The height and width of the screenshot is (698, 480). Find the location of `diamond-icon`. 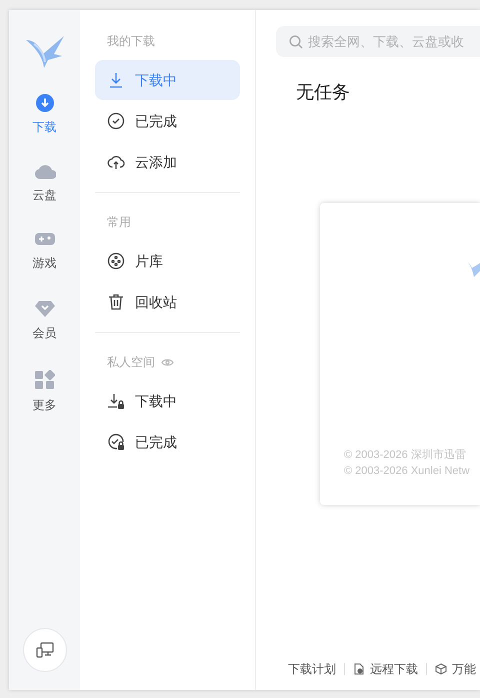

diamond-icon is located at coordinates (44, 309).